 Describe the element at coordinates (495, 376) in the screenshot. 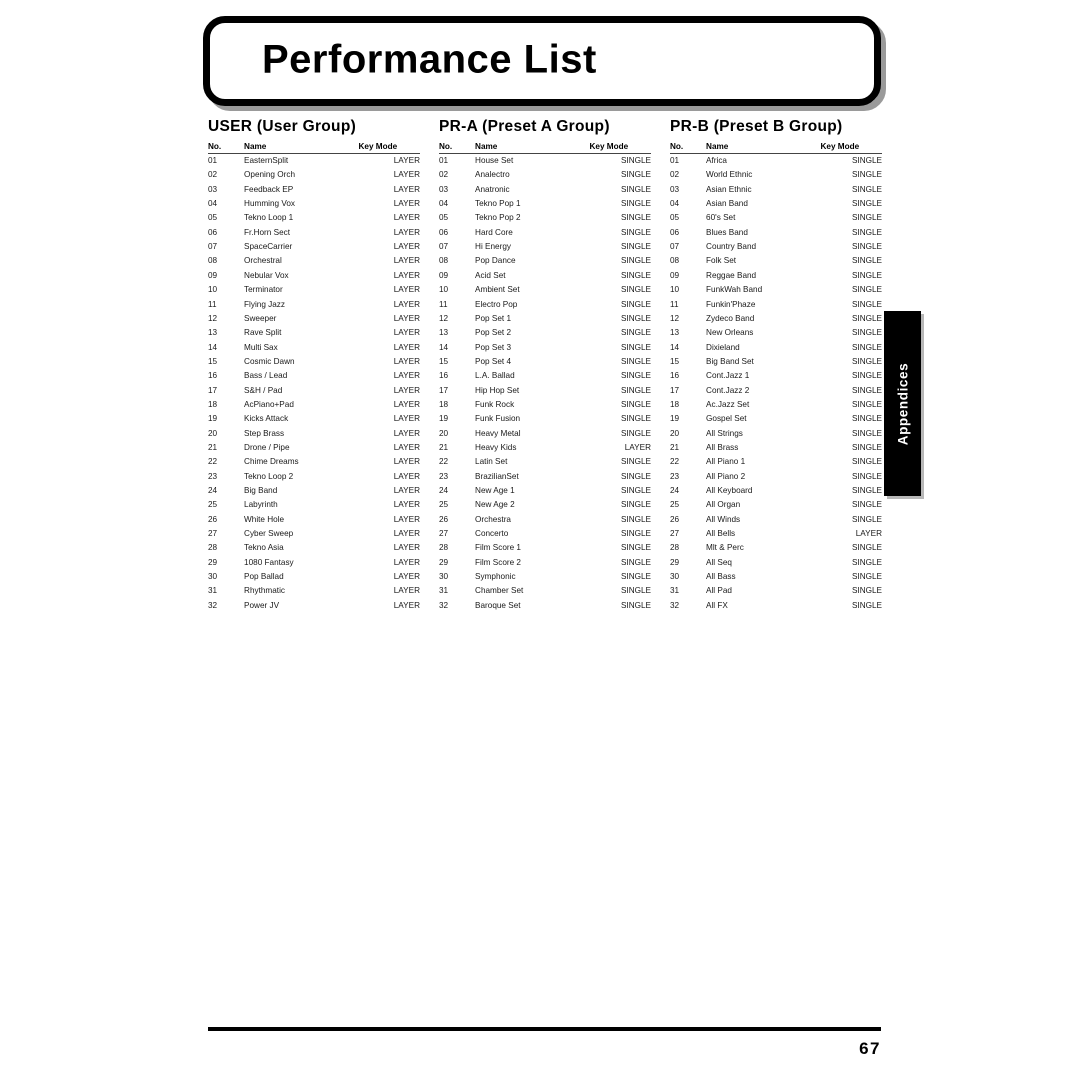

I see `cell-name: L.A. Ballad` at that location.